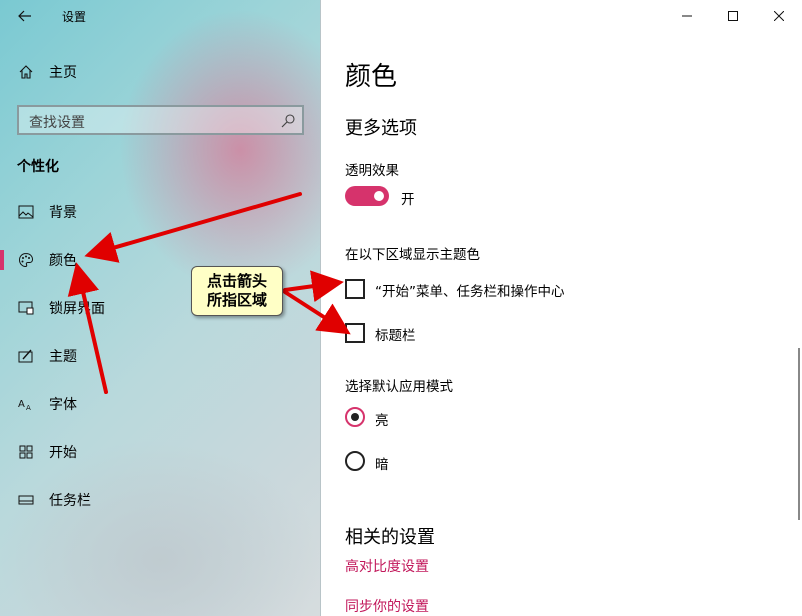 This screenshot has width=802, height=616. I want to click on close-icon, so click(779, 16).